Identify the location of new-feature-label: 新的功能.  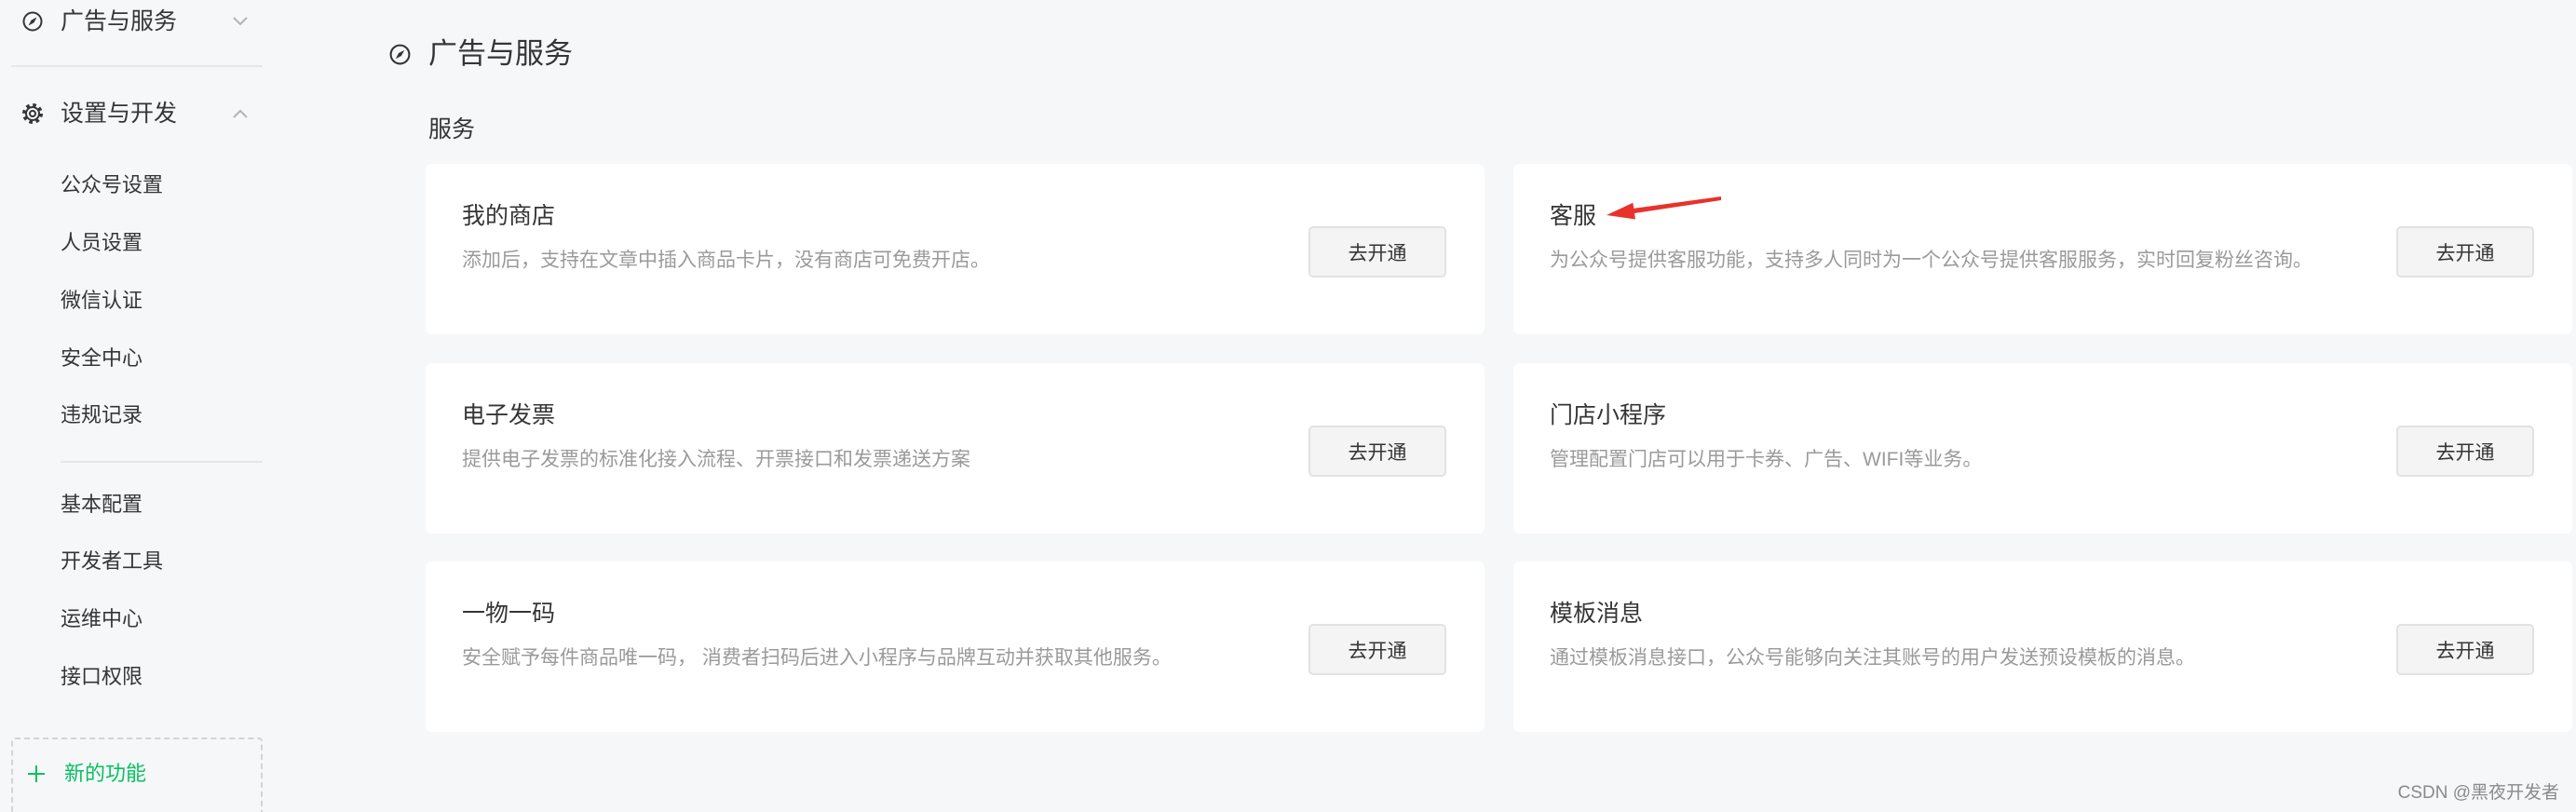
(105, 773).